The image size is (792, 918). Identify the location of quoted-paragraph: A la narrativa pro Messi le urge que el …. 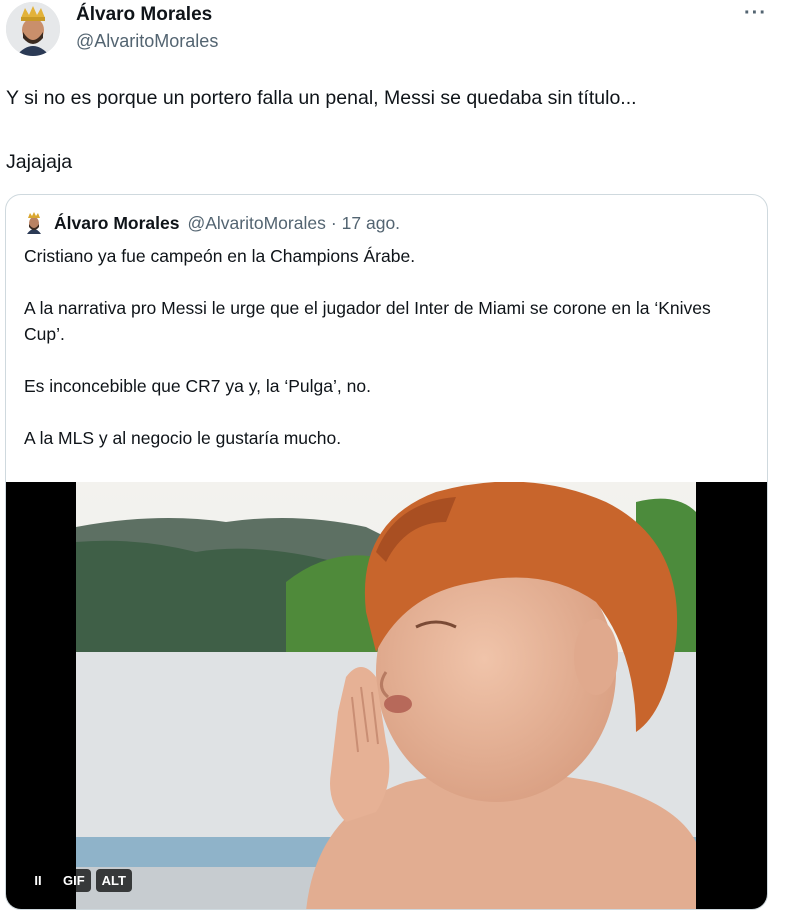
(367, 321).